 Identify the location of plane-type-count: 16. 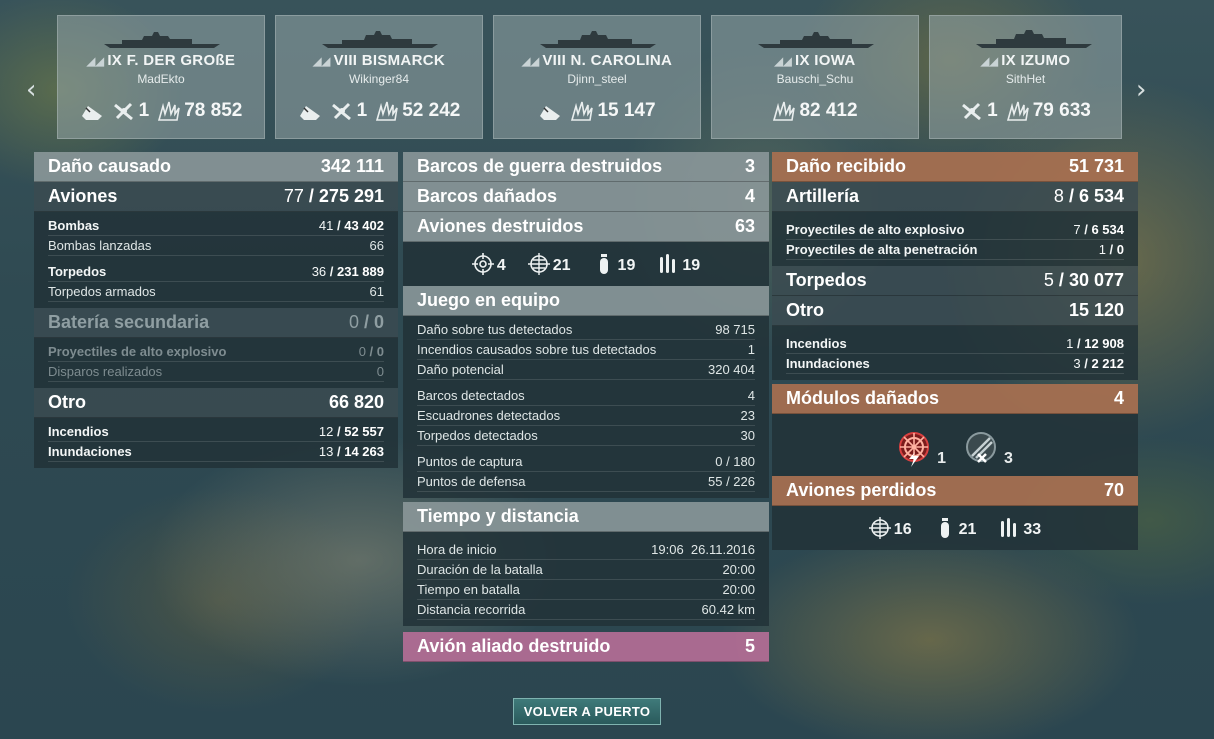
(890, 528).